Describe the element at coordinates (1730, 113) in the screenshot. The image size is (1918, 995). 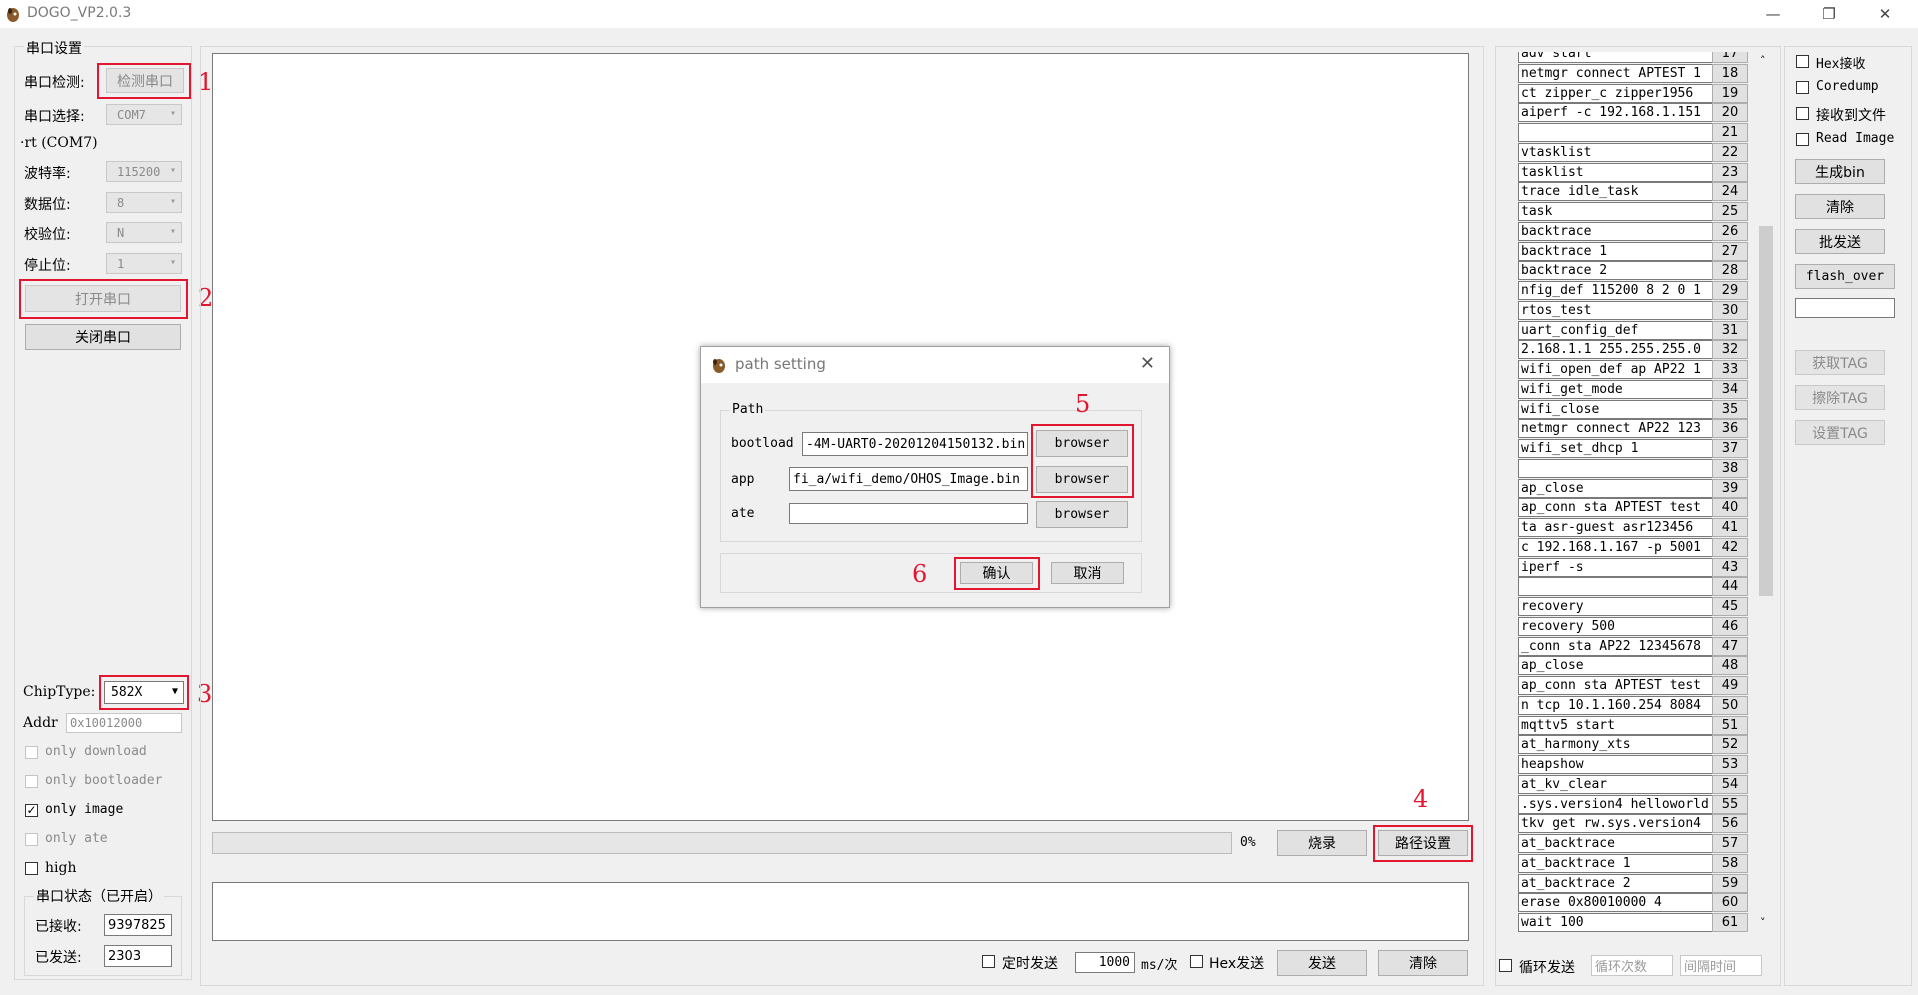
I see `command-send-button: 20` at that location.